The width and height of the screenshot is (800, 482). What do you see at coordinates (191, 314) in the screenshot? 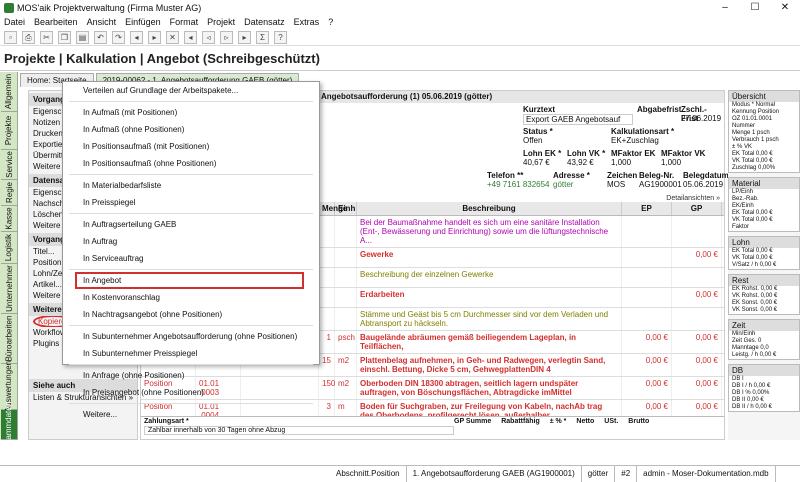
I see `menu-item-nachtragsangebot: In Nachtragsangebot (ohne Positionen)` at bounding box center [191, 314].